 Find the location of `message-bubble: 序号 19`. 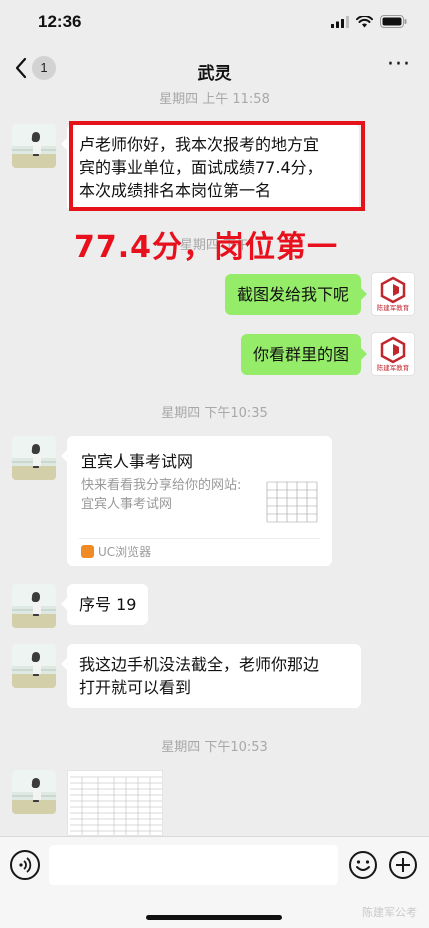

message-bubble: 序号 19 is located at coordinates (104, 604).